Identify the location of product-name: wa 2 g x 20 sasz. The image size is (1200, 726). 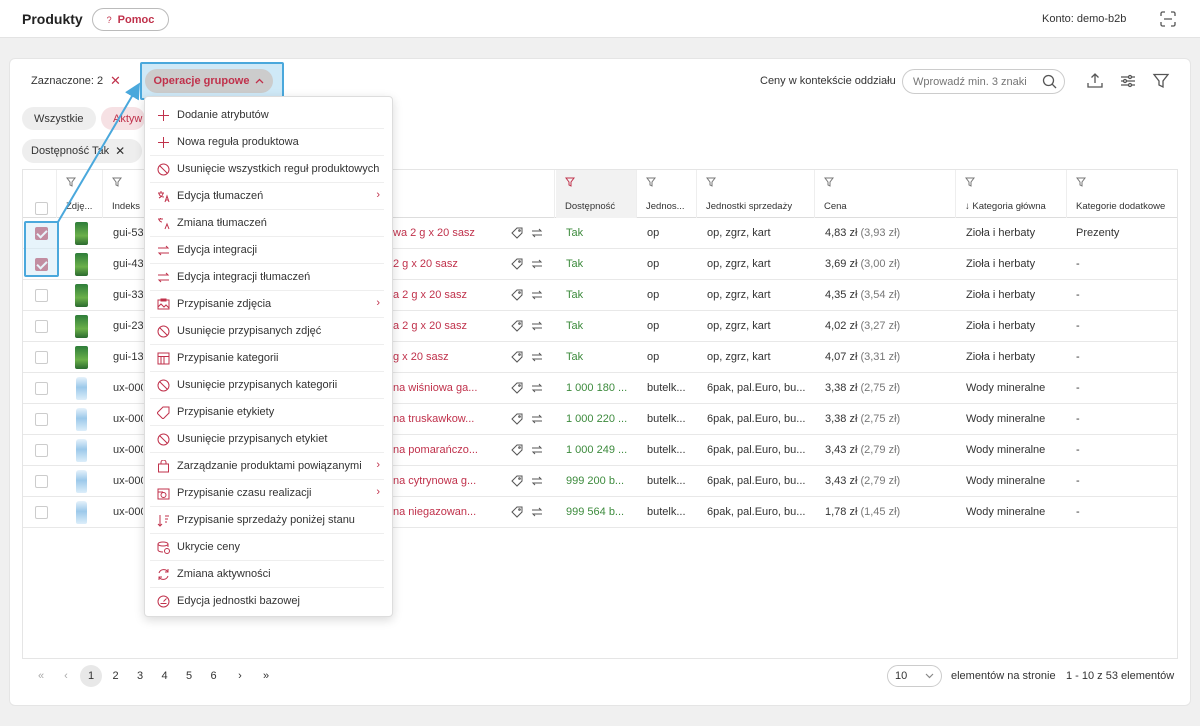
(434, 233).